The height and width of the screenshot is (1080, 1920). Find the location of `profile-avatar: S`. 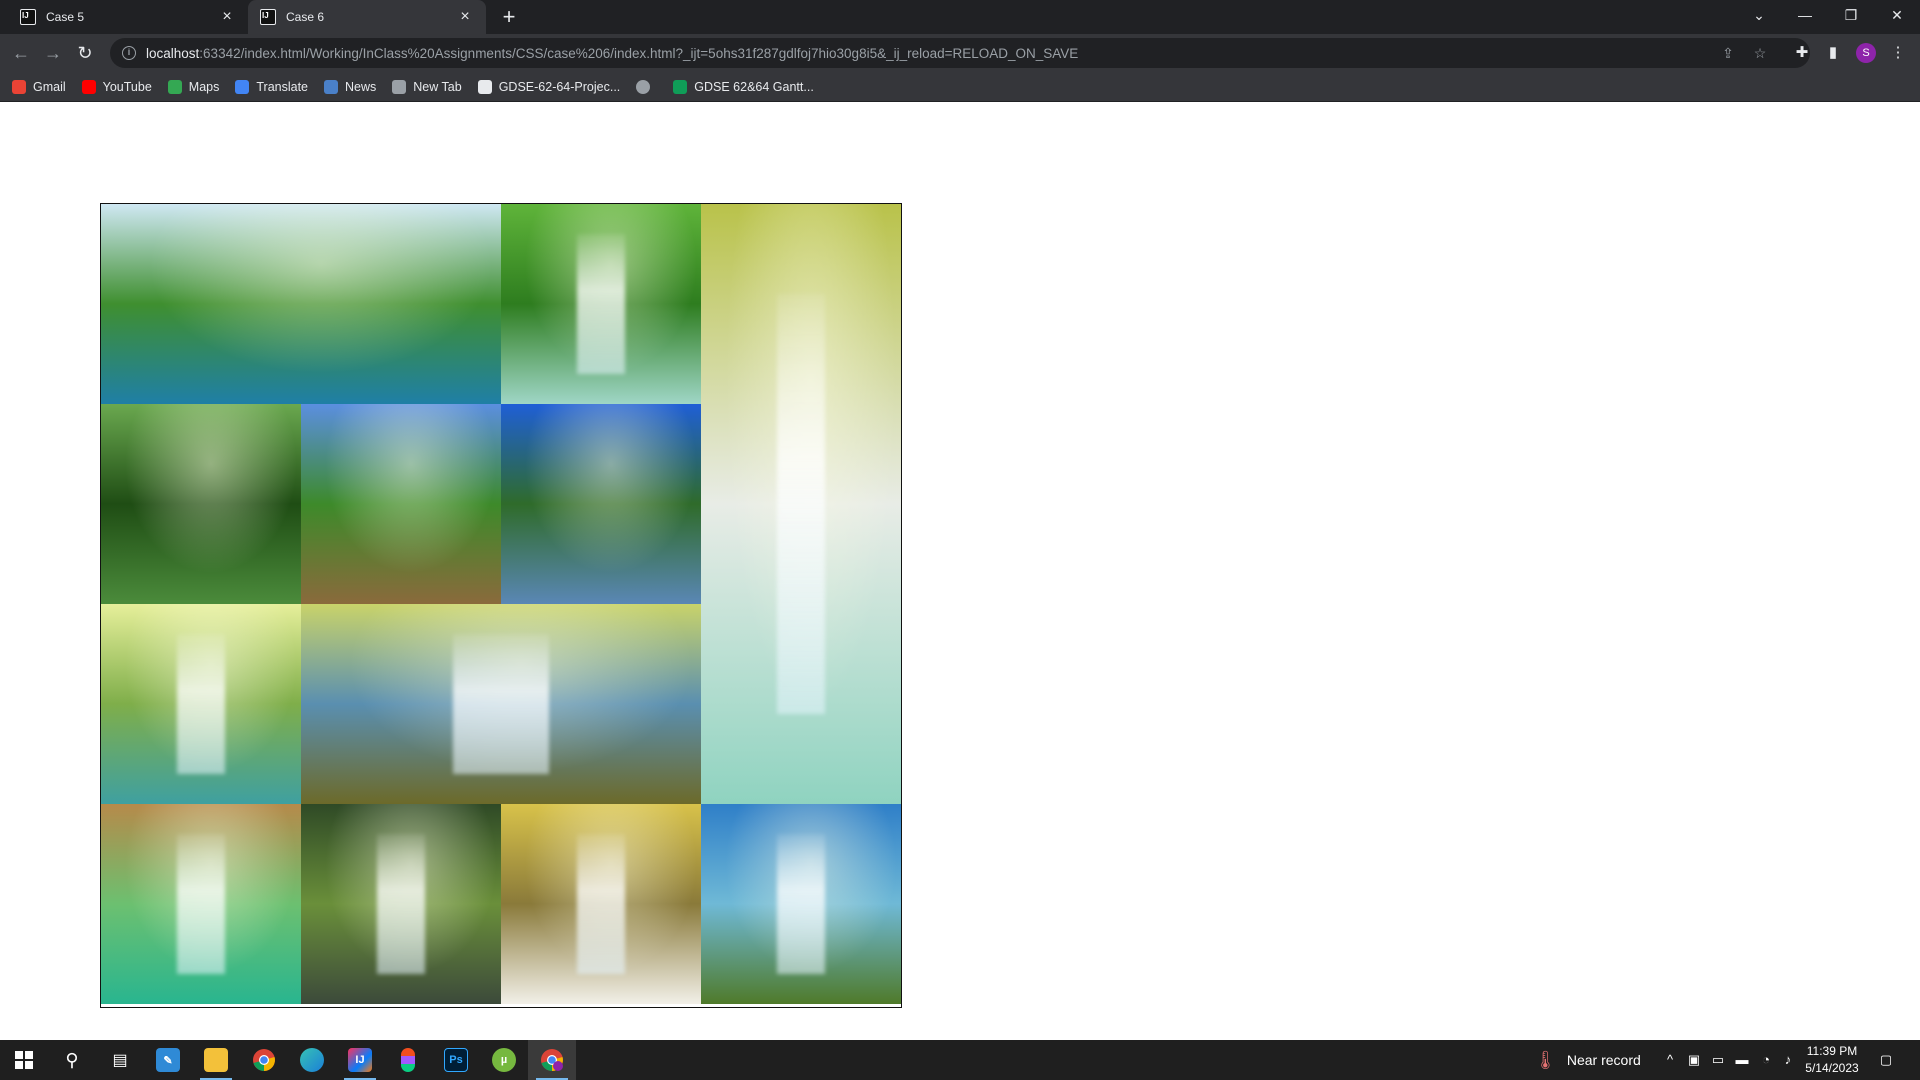

profile-avatar: S is located at coordinates (1866, 53).